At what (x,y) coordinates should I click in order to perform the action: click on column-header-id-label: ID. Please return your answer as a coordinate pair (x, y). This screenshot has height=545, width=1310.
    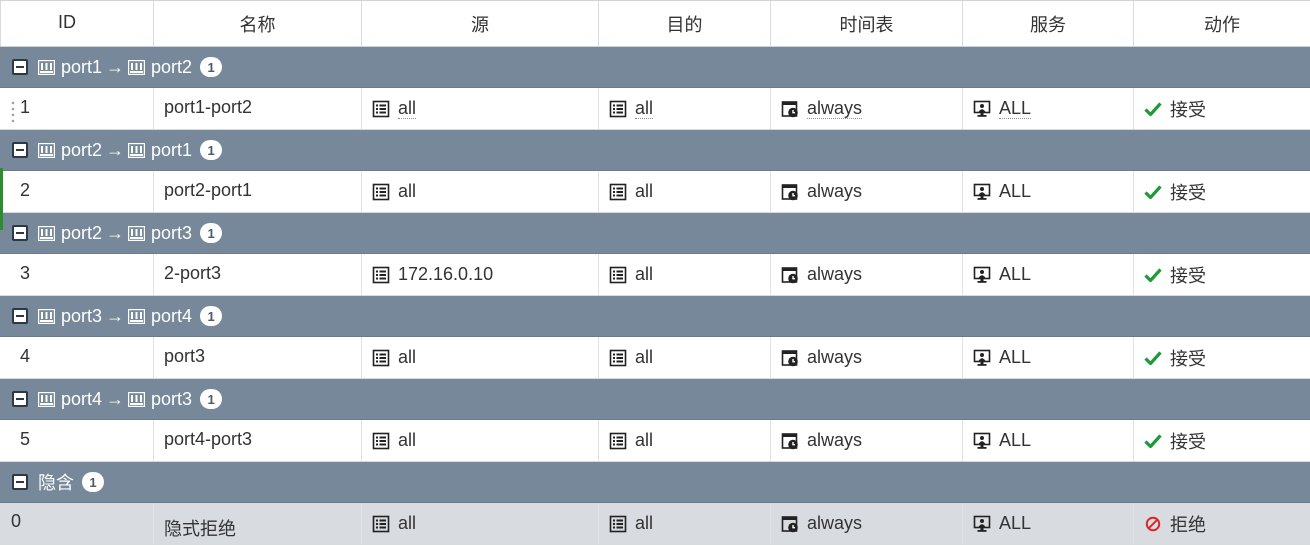
    Looking at the image, I should click on (67, 22).